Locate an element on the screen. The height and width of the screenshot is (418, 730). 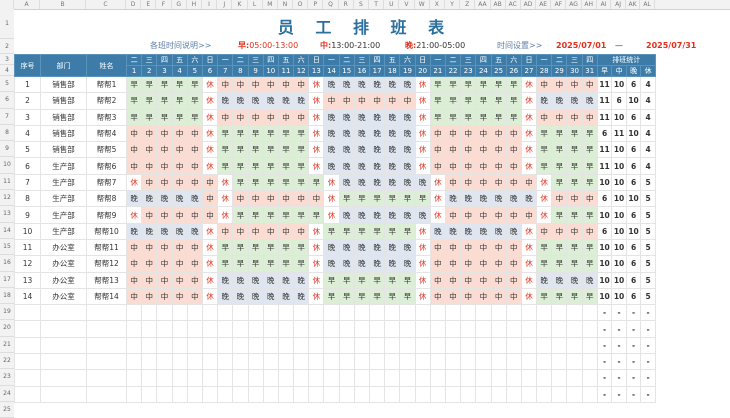
column-header-p: P is located at coordinates (316, 4).